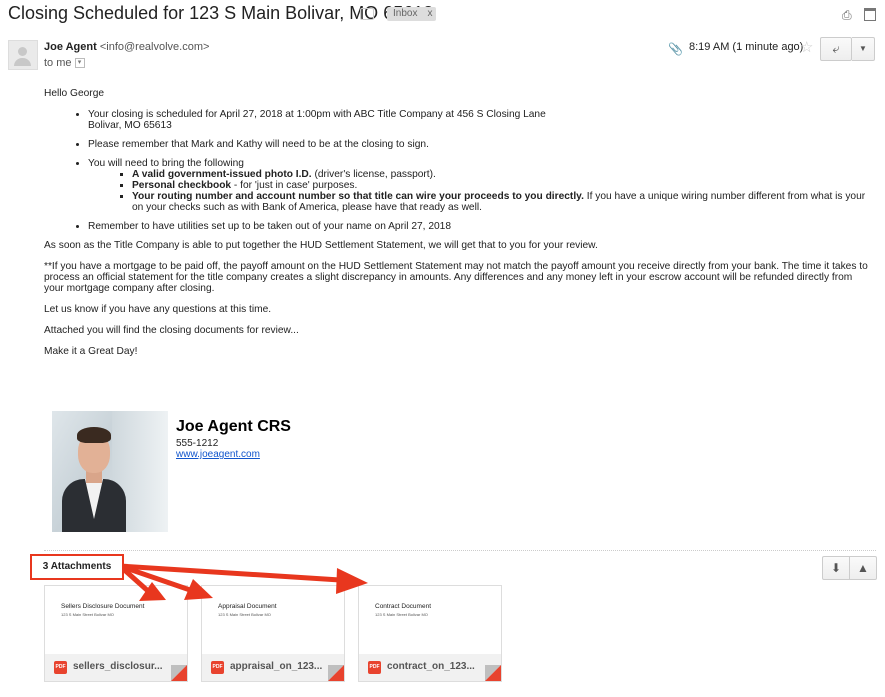 Image resolution: width=885 pixels, height=697 pixels. Describe the element at coordinates (460, 550) in the screenshot. I see `attachments-divider` at that location.